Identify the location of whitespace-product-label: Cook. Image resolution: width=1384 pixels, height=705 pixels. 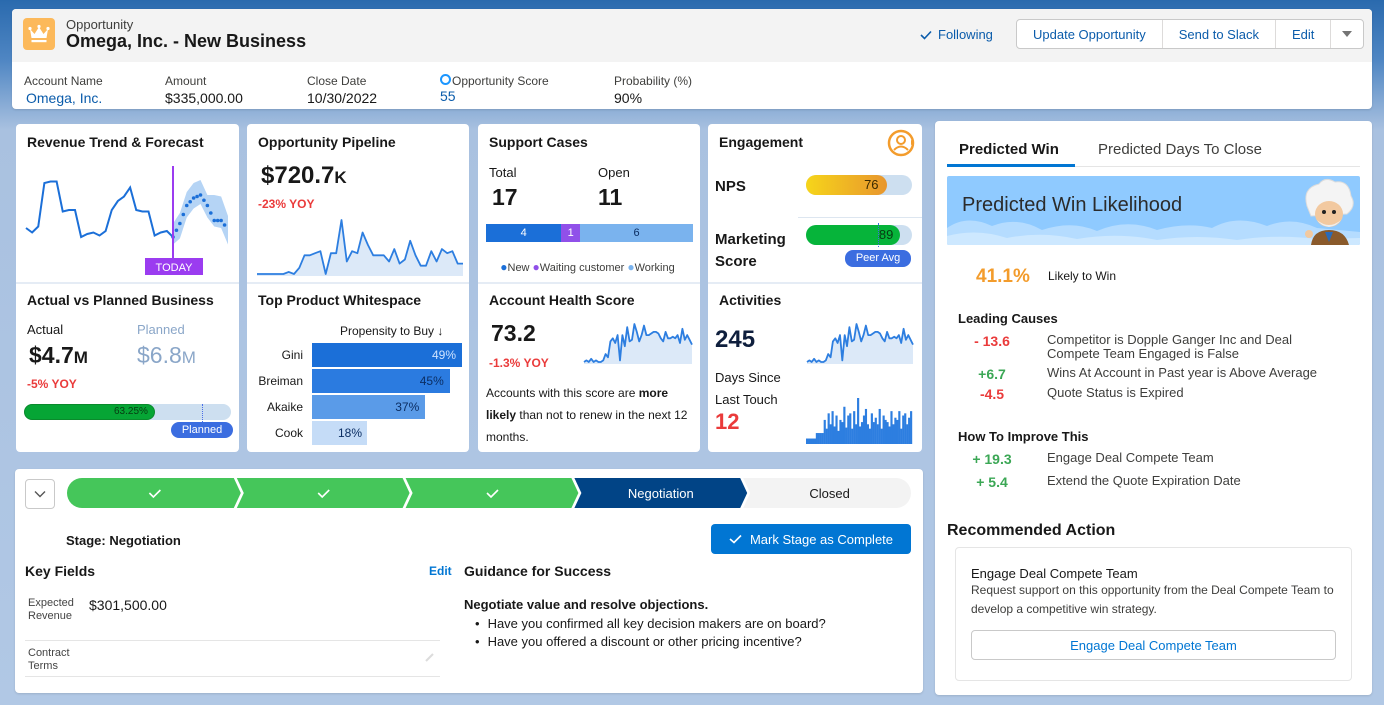
(288, 433).